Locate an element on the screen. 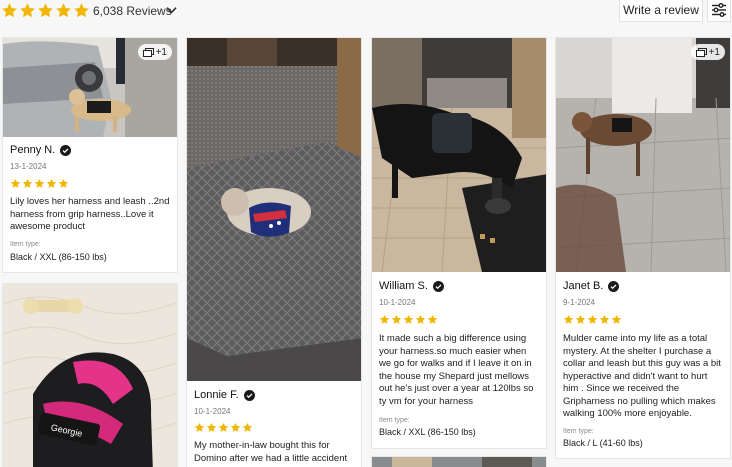 The width and height of the screenshot is (732, 467). chevron-down-icon is located at coordinates (171, 10).